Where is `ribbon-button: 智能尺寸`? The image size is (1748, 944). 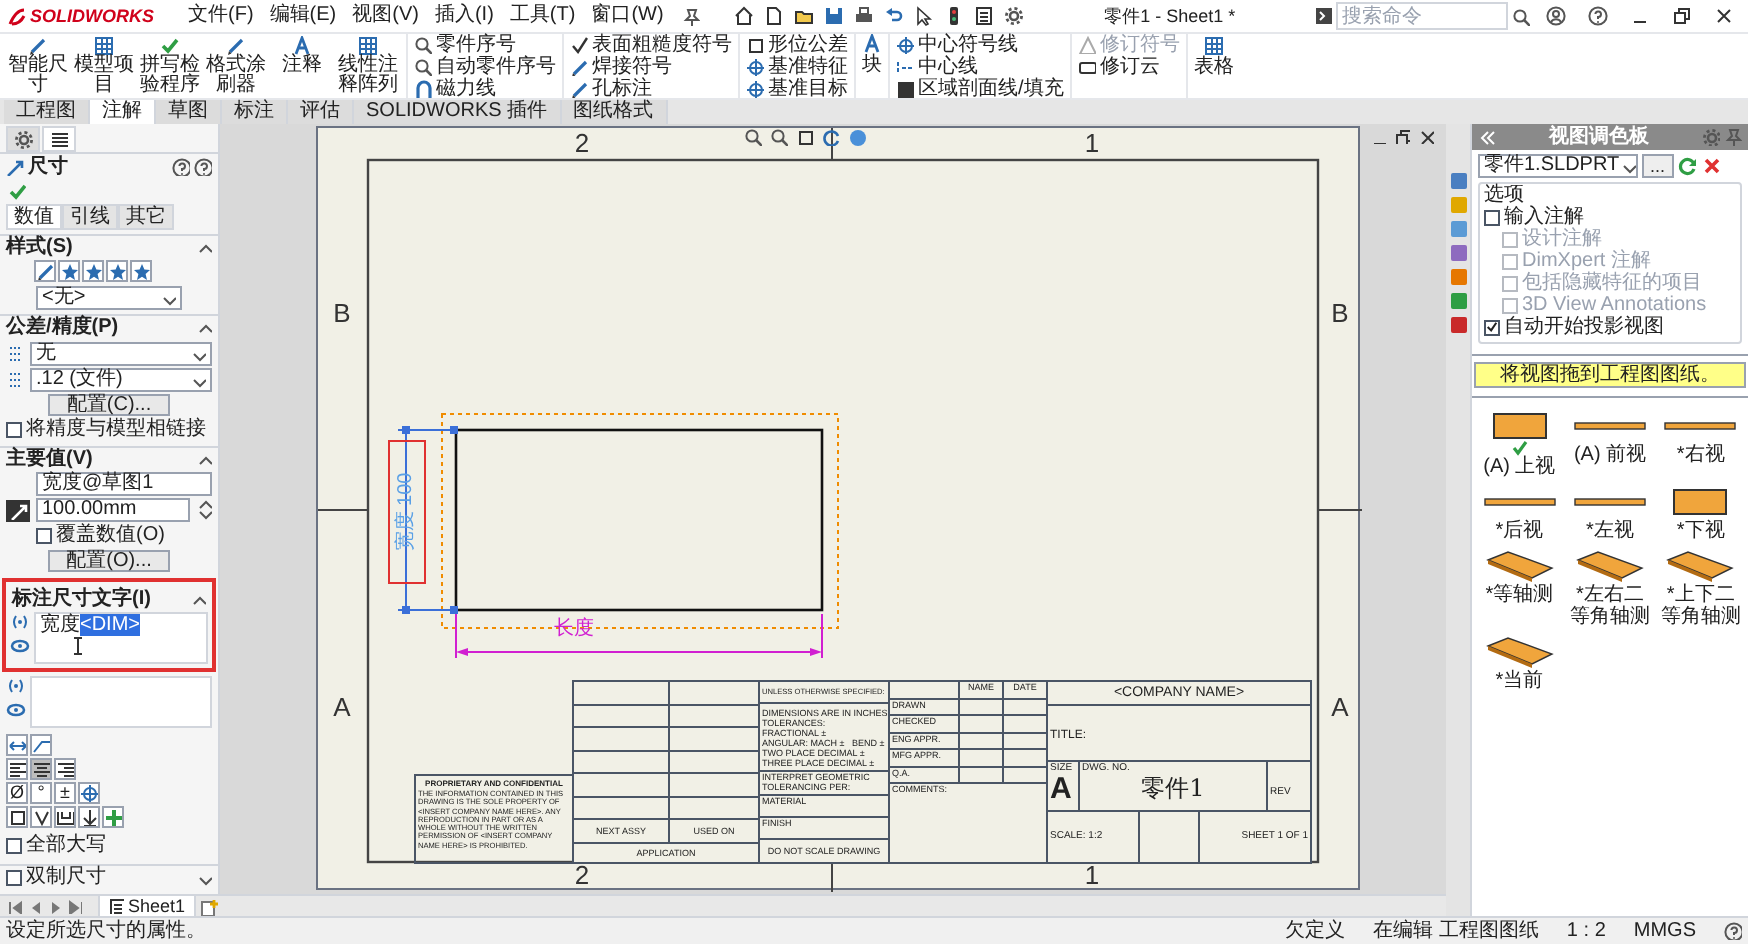 ribbon-button: 智能尺寸 is located at coordinates (38, 65).